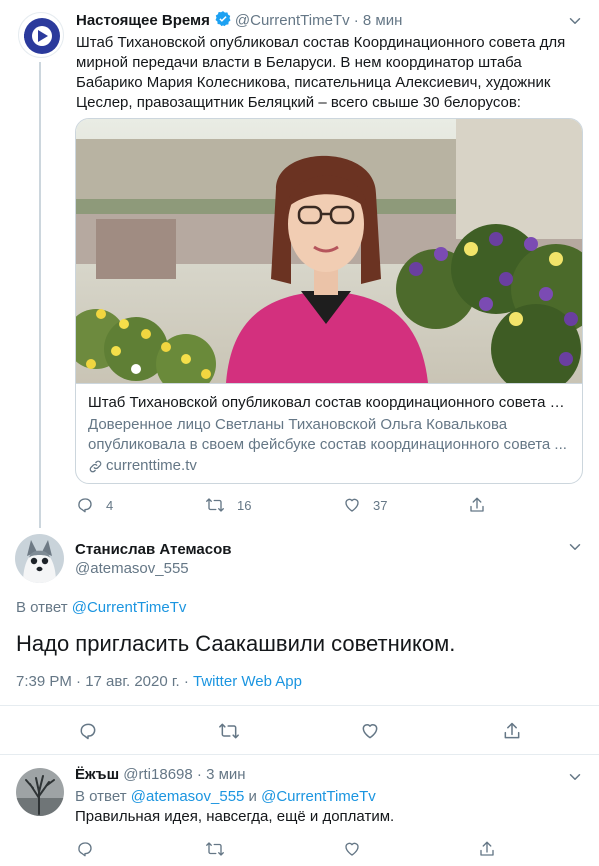  What do you see at coordinates (329, 466) in the screenshot?
I see `card-domain: currenttime.tv` at bounding box center [329, 466].